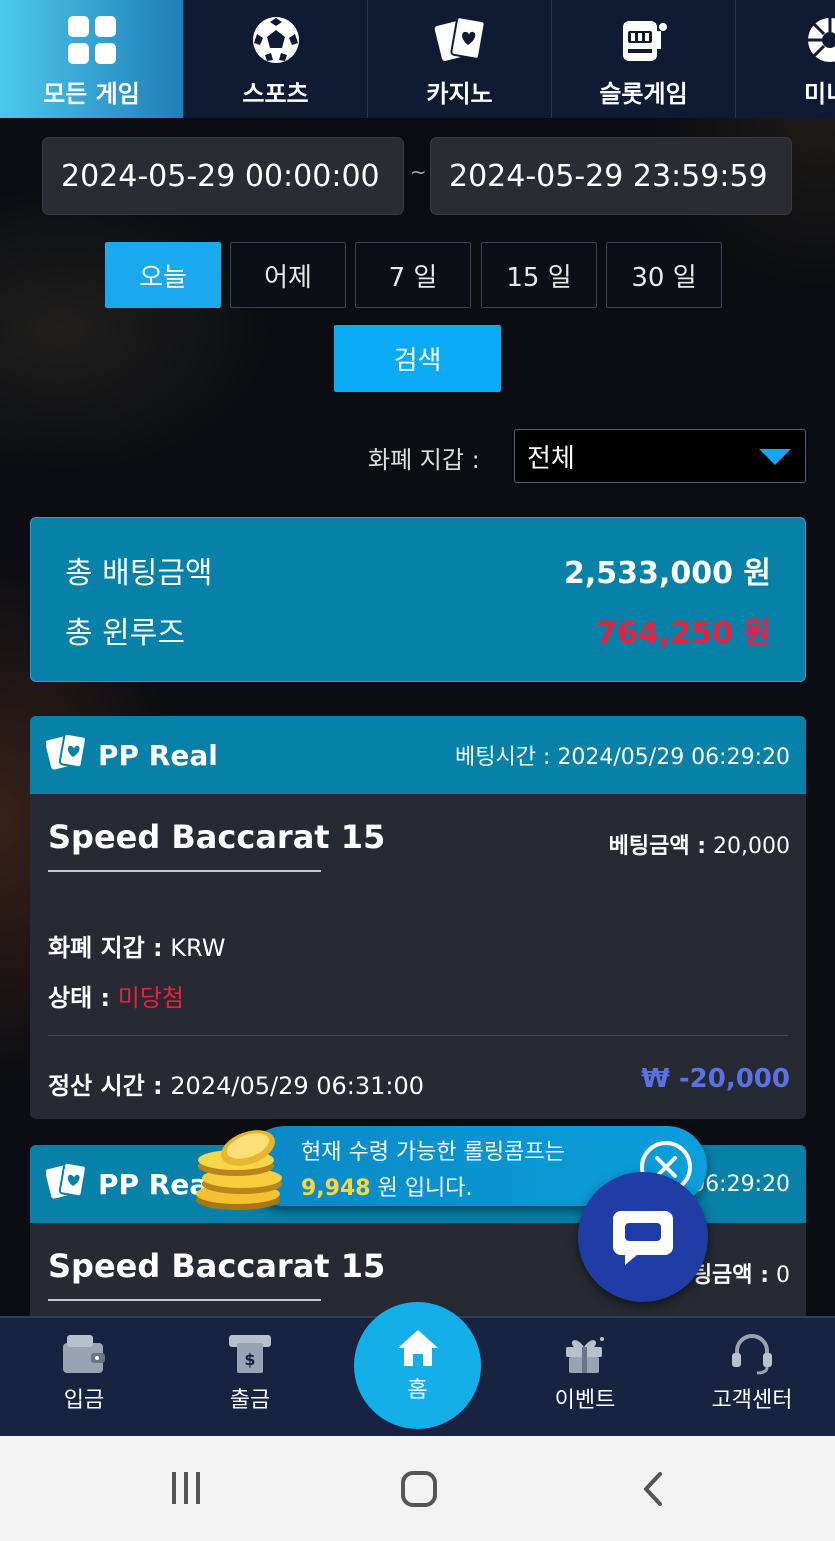 The height and width of the screenshot is (1541, 835). What do you see at coordinates (288, 275) in the screenshot?
I see `period-yesterday-button: 어제` at bounding box center [288, 275].